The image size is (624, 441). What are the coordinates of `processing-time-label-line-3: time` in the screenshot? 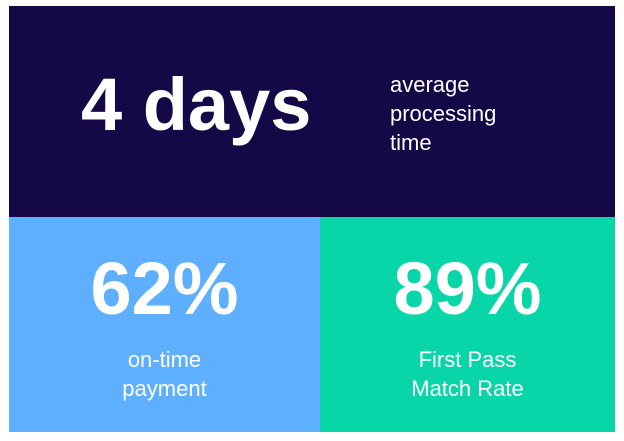 It's located at (411, 142).